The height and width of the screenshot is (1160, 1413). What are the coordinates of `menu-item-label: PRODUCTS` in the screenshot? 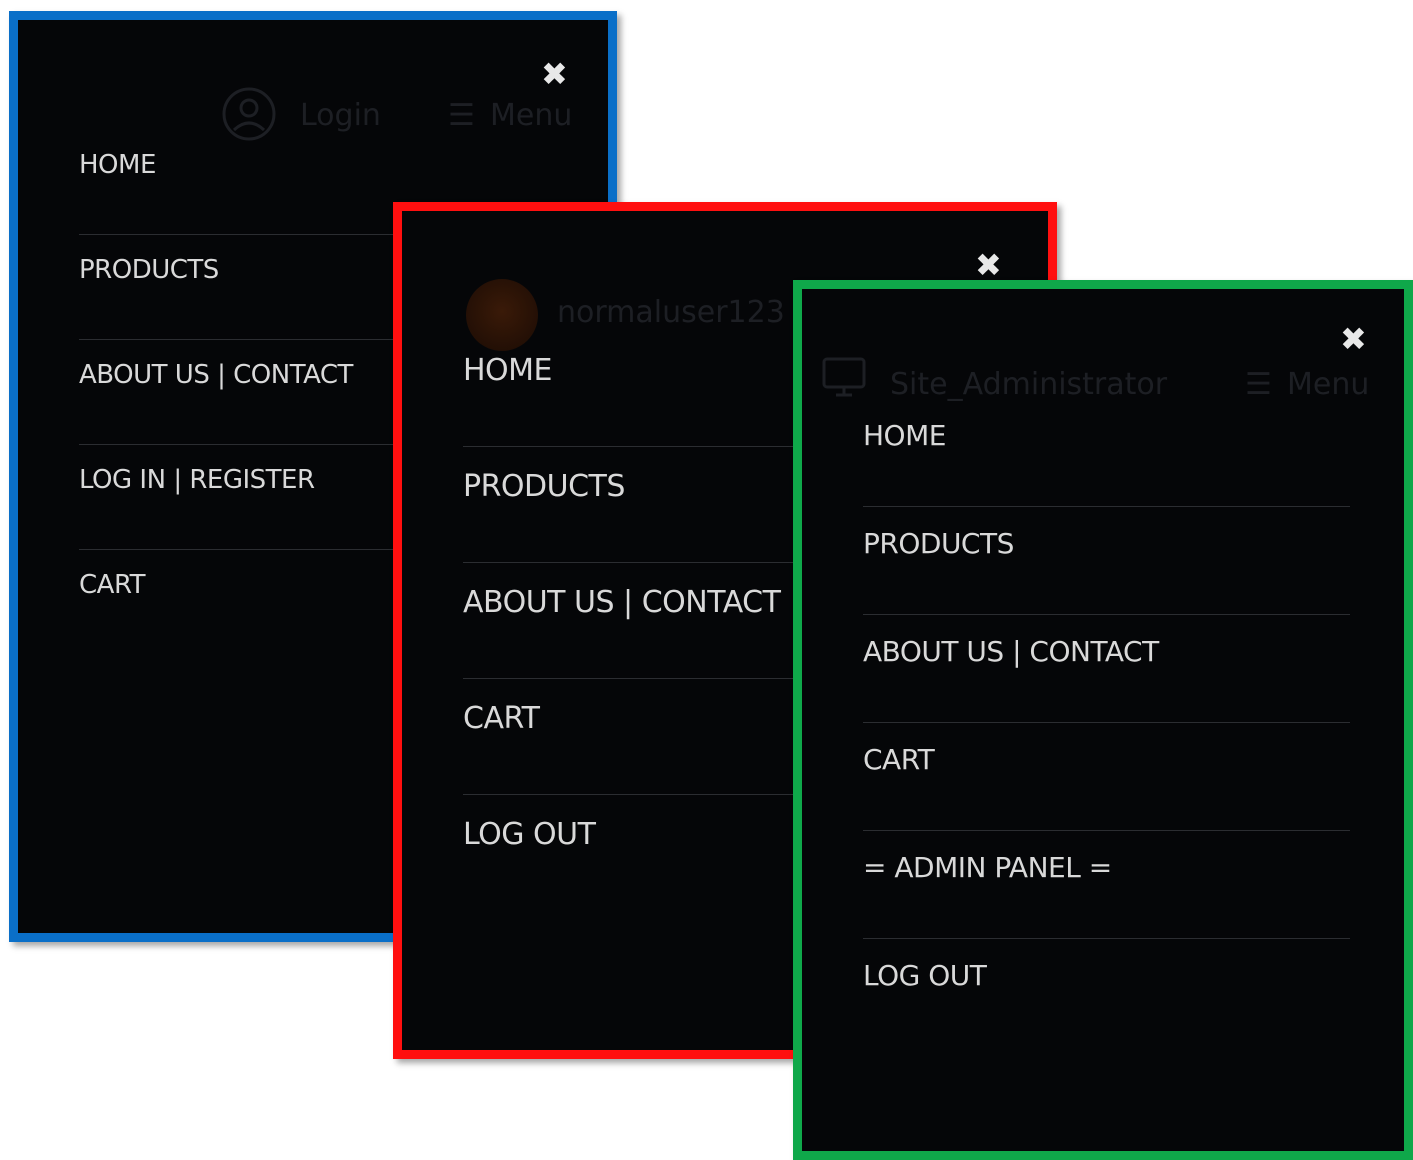 It's located at (938, 543).